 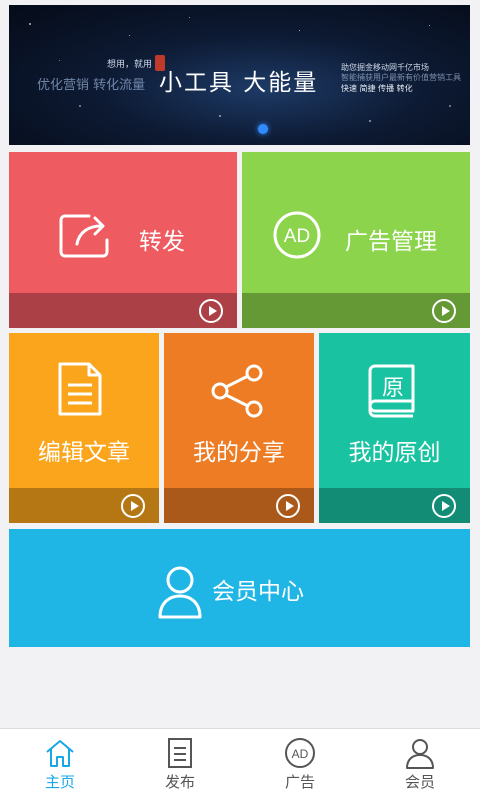 I want to click on tile-edit-label: 编辑文章, so click(x=84, y=453).